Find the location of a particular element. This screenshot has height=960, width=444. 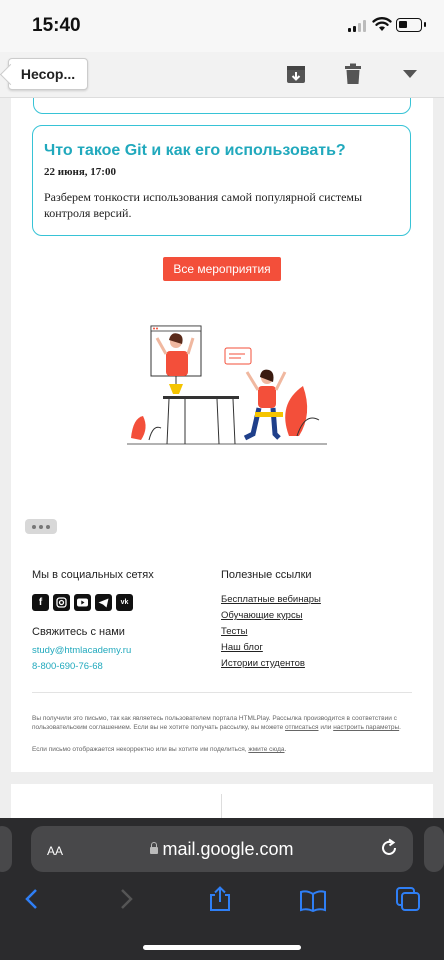

previous-event-card is located at coordinates (222, 106).